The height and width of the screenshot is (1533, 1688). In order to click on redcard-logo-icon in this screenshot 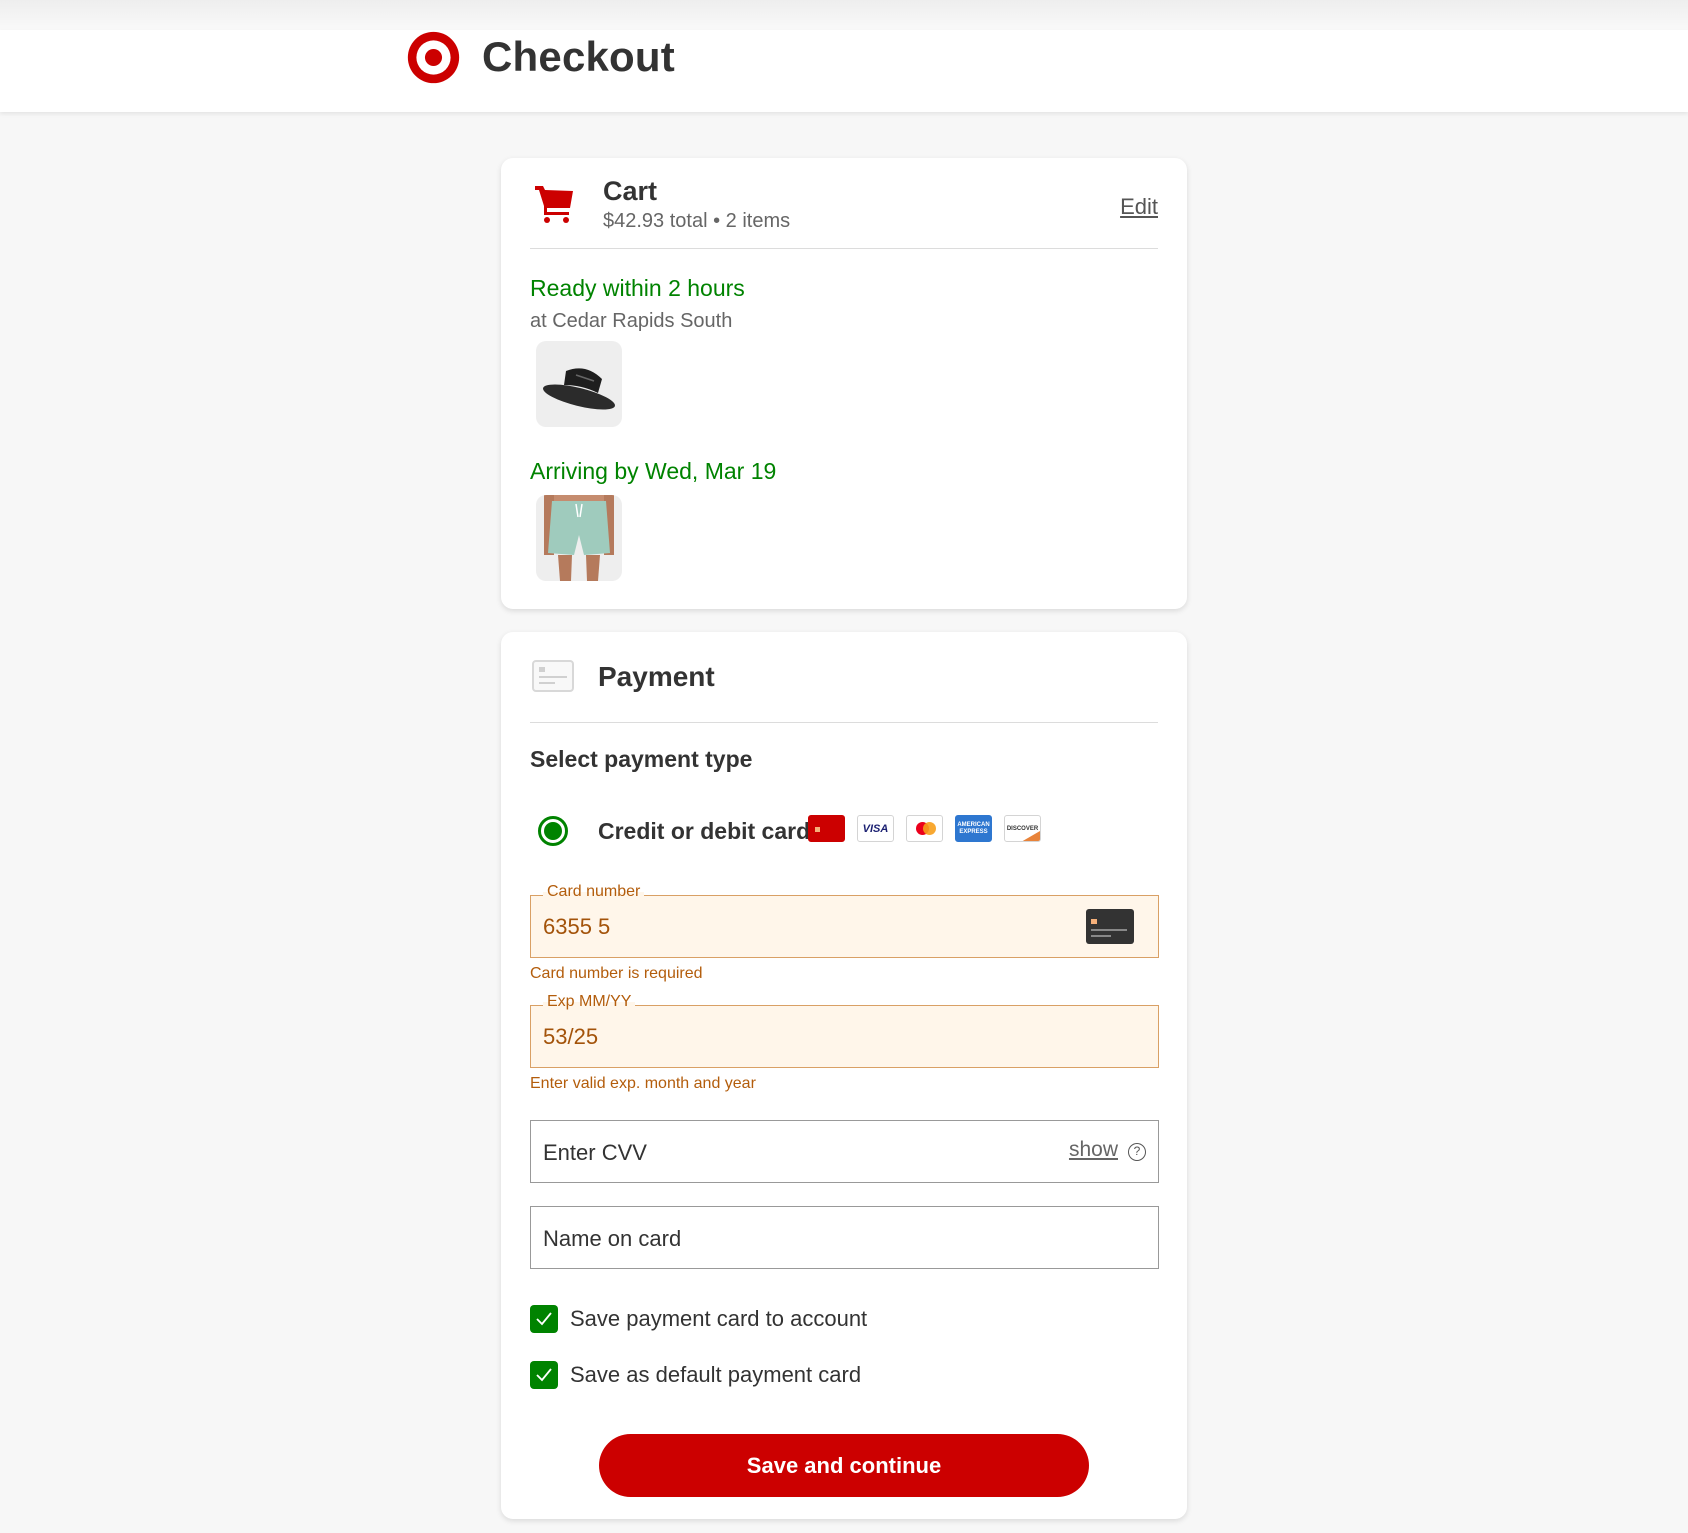, I will do `click(826, 828)`.